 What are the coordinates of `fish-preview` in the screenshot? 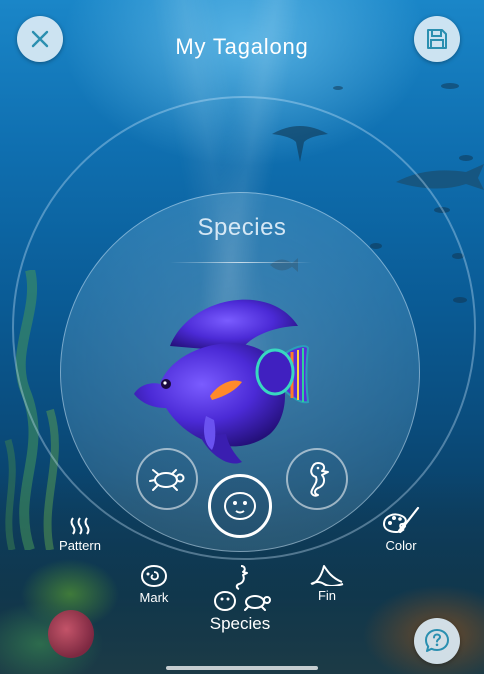 It's located at (221, 379).